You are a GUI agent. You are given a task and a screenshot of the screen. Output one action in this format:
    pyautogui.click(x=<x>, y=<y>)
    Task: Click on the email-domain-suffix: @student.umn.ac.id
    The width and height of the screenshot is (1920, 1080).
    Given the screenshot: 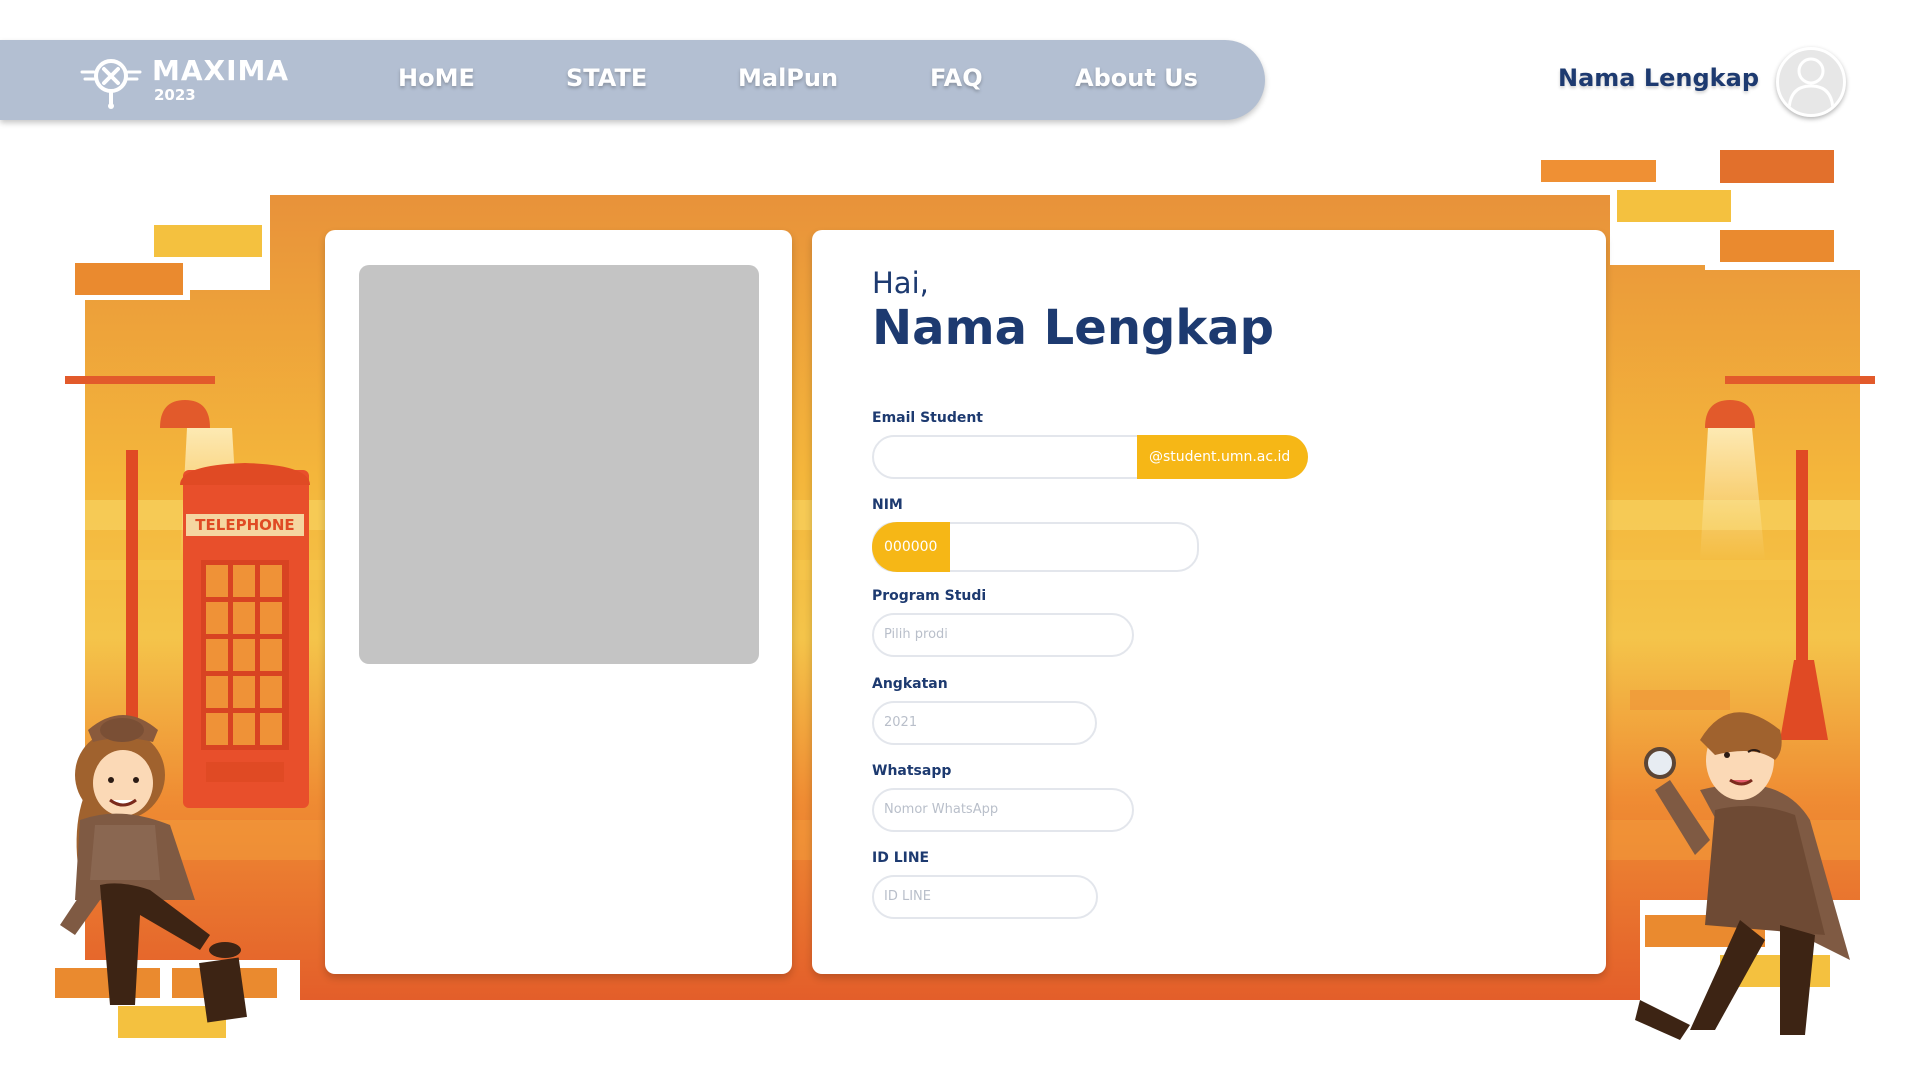 What is the action you would take?
    pyautogui.click(x=1222, y=457)
    